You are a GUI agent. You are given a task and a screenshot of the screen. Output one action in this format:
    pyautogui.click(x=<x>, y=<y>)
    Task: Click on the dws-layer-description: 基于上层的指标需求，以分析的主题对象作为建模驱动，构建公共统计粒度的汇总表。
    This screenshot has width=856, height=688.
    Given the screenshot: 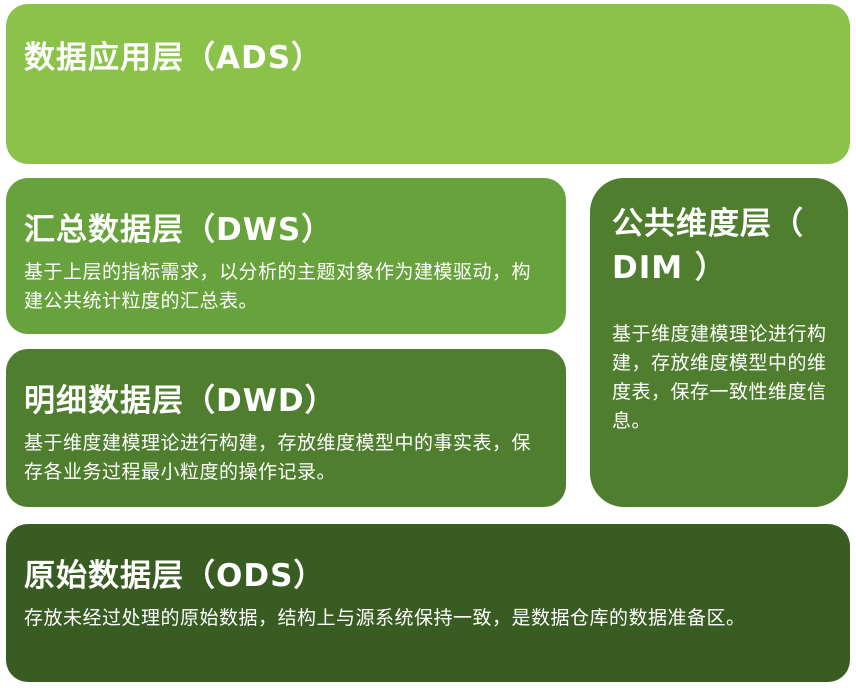 What is the action you would take?
    pyautogui.click(x=278, y=286)
    